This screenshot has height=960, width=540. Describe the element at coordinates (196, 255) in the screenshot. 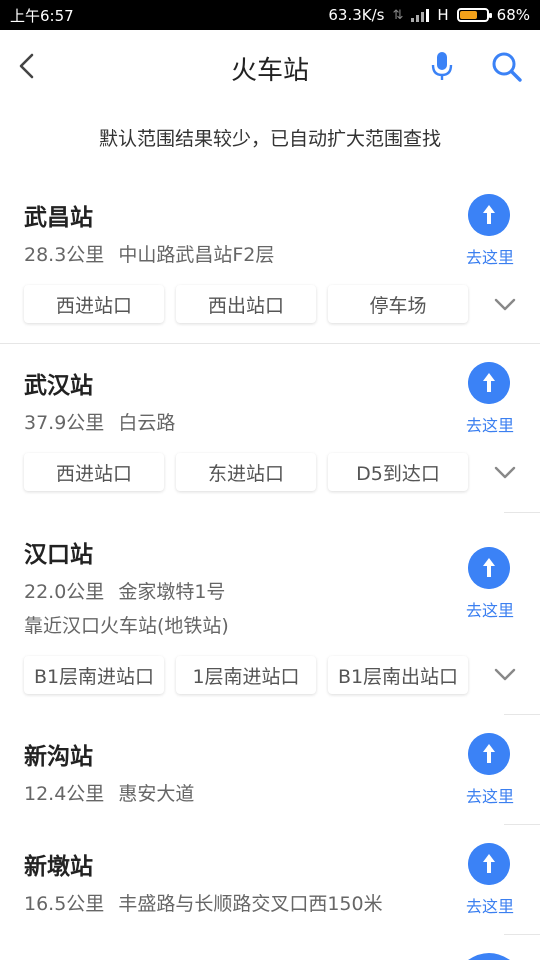

I see `station-address: 中山路武昌站F2层` at that location.